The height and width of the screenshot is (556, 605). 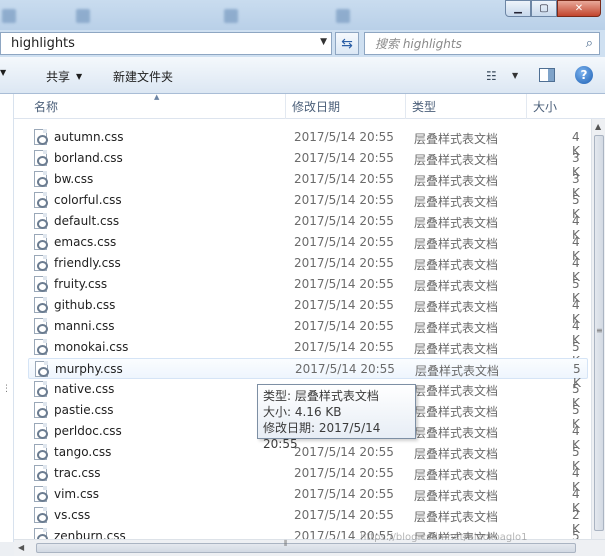 What do you see at coordinates (308, 520) in the screenshot?
I see `file-row: vs.css 2017/5/14 20:55 层叠样式表文档 2 K` at bounding box center [308, 520].